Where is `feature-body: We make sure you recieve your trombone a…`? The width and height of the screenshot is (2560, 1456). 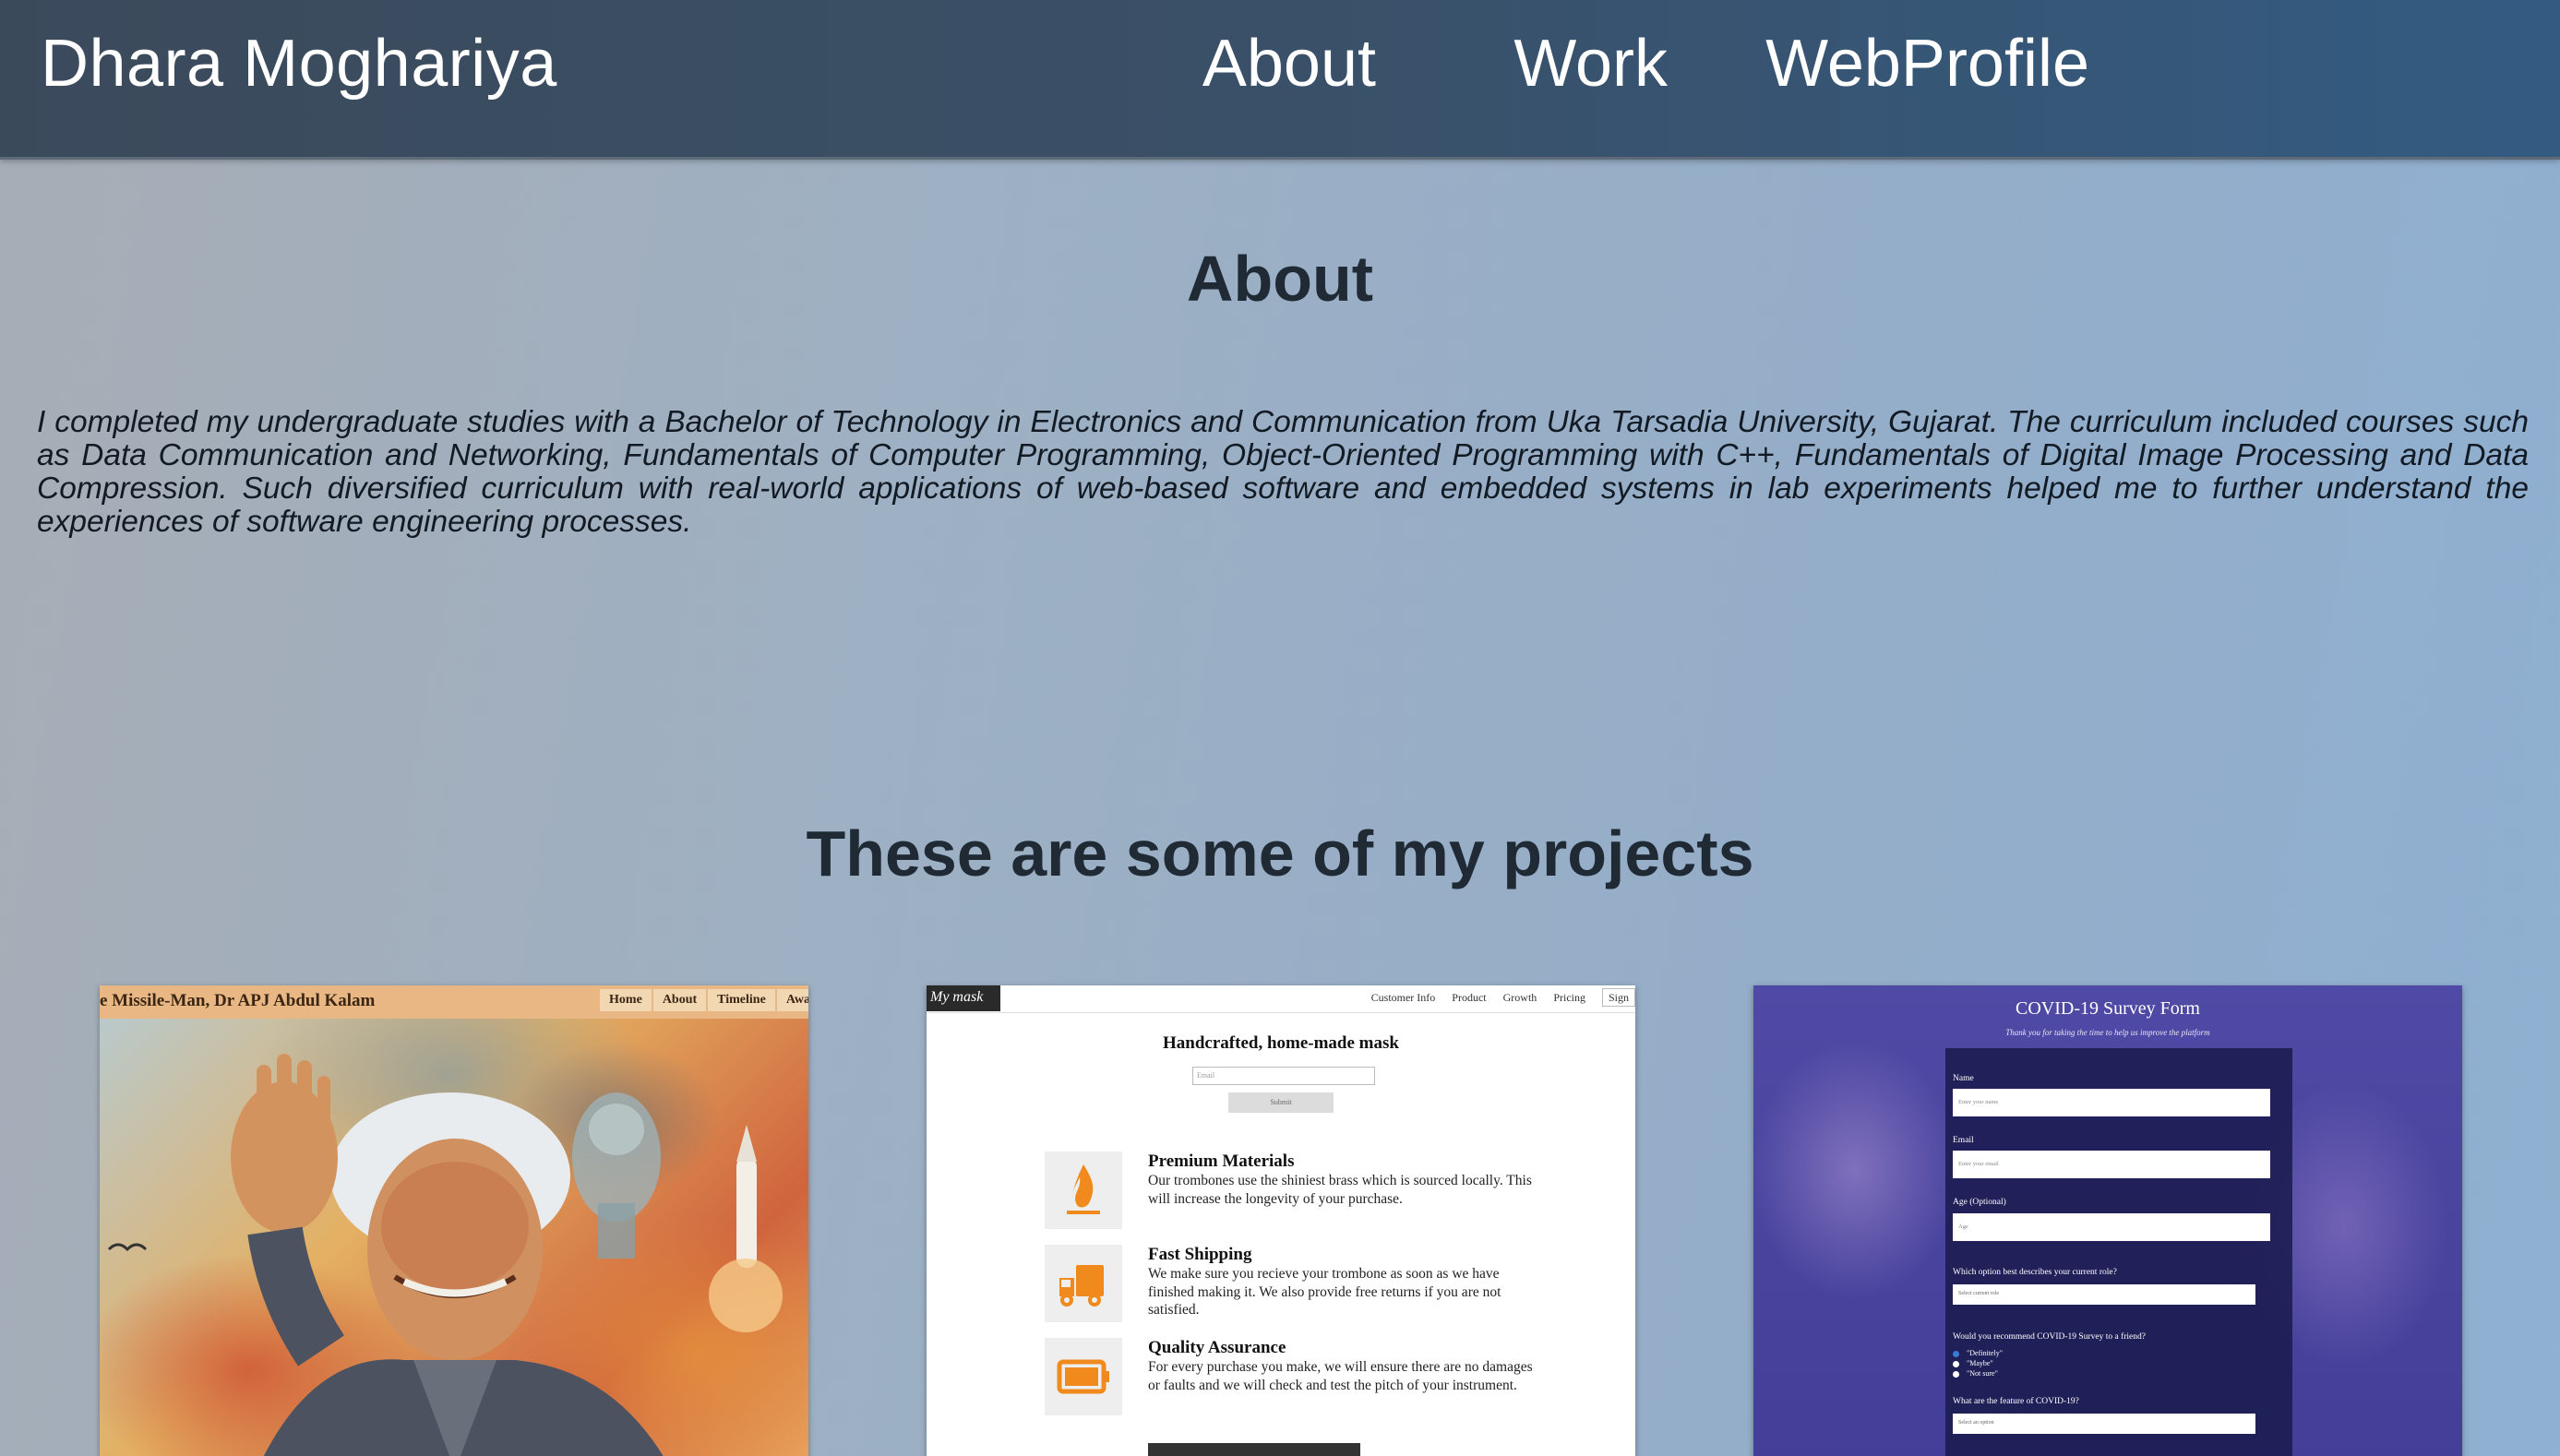 feature-body: We make sure you recieve your trombone a… is located at coordinates (1324, 1292).